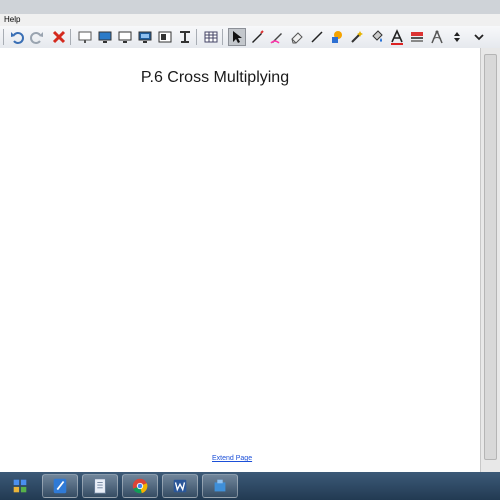 The image size is (500, 500). What do you see at coordinates (377, 37) in the screenshot?
I see `fill-icon` at bounding box center [377, 37].